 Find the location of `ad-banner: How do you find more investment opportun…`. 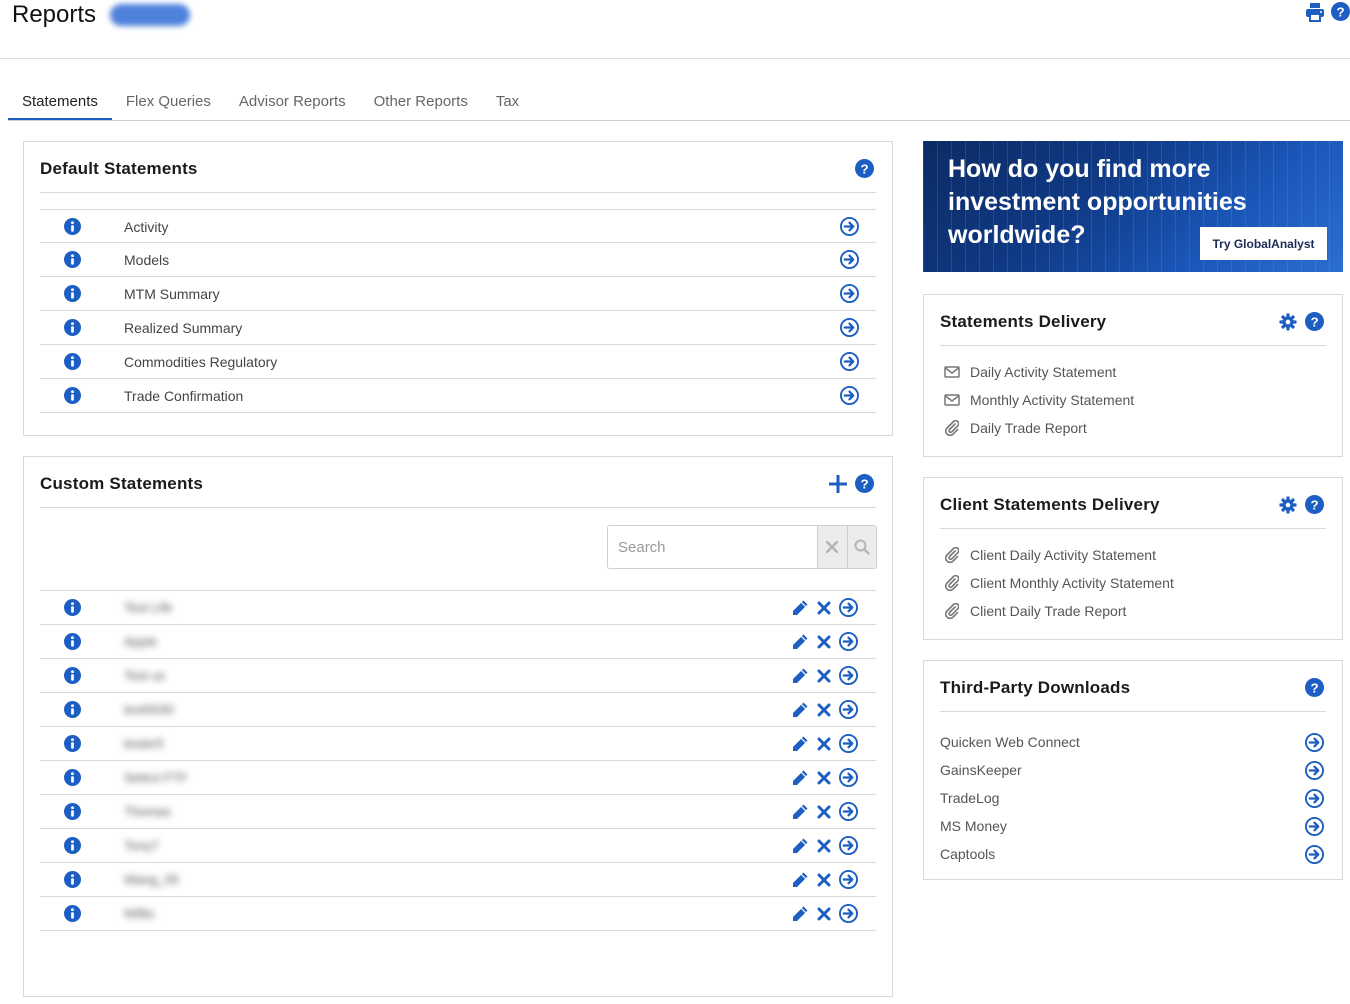

ad-banner: How do you find more investment opportun… is located at coordinates (1133, 206).